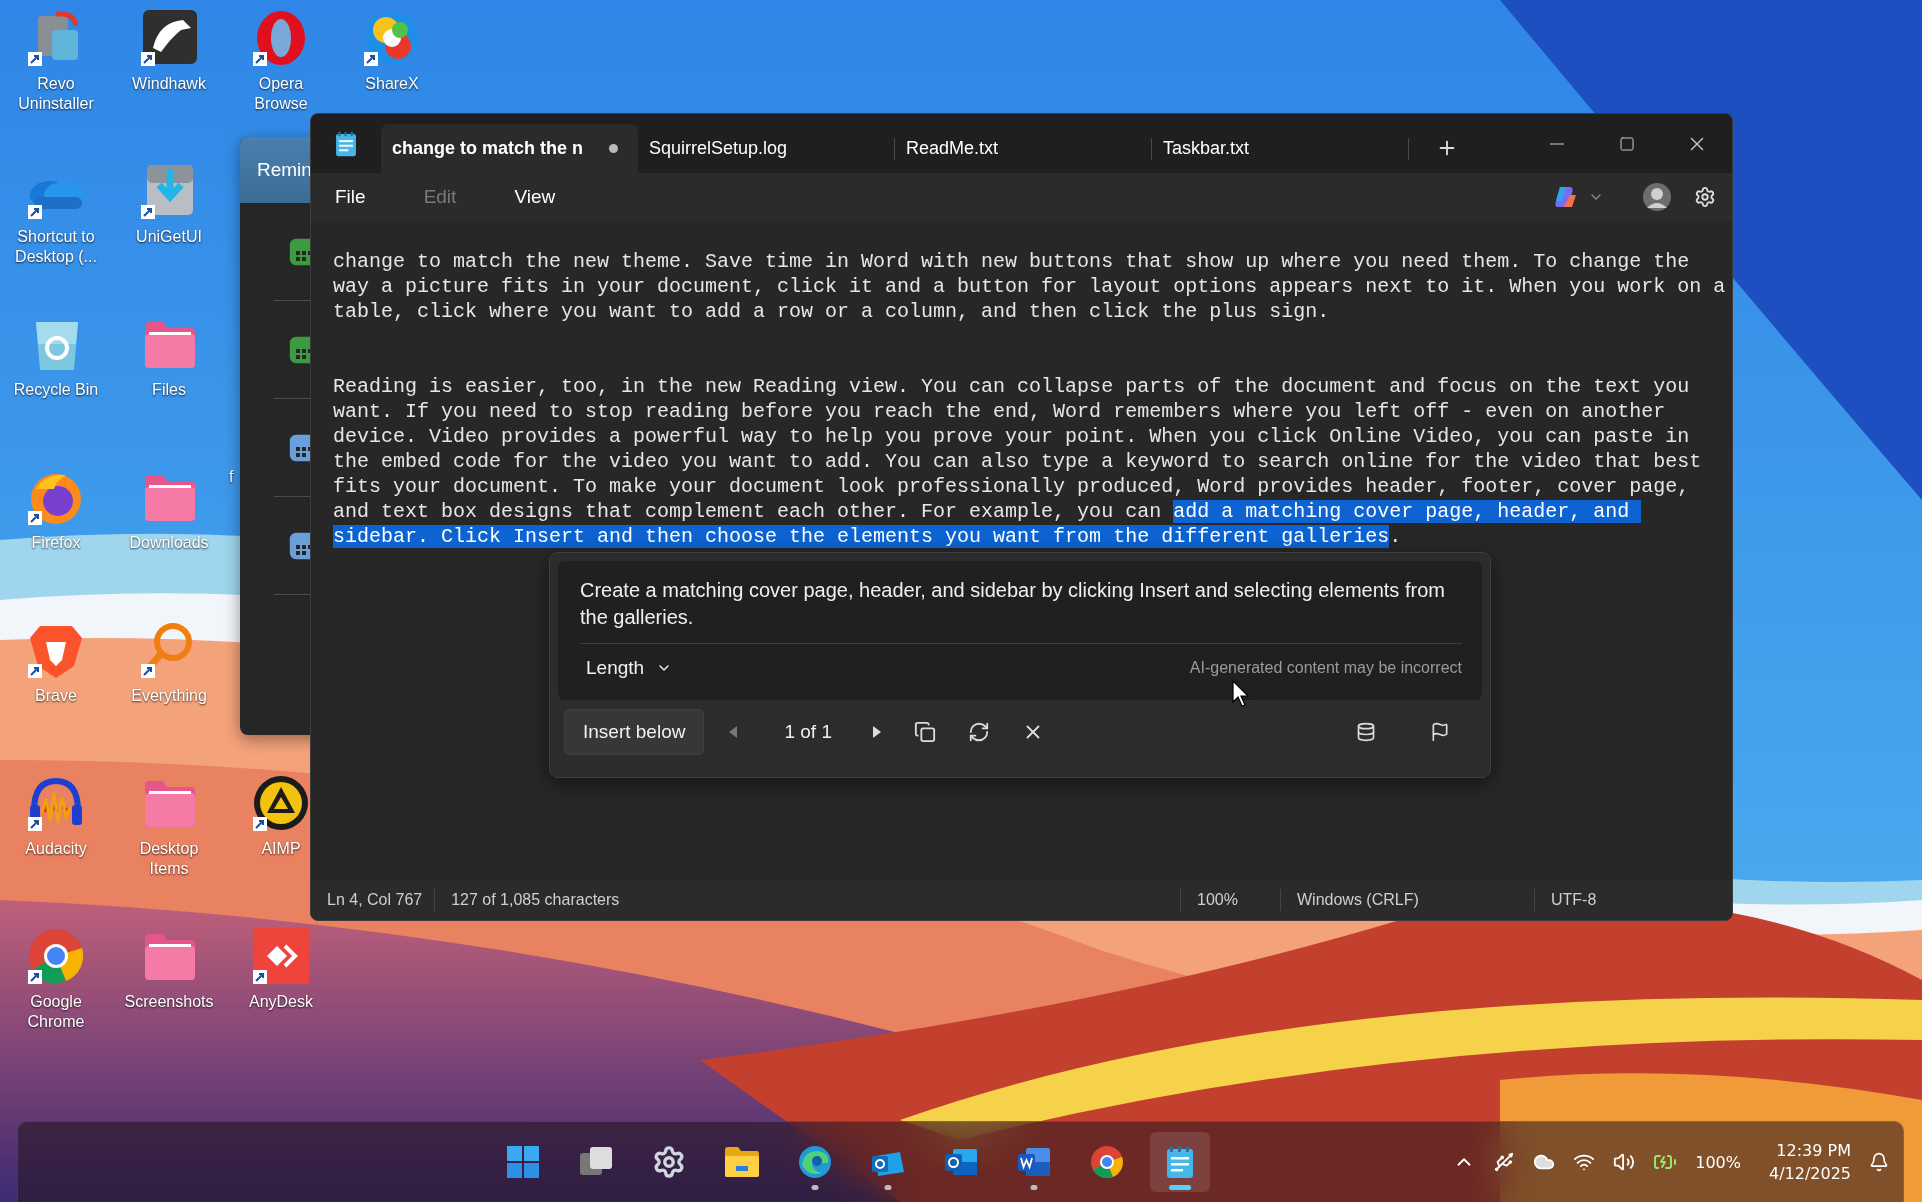 The height and width of the screenshot is (1202, 1922). Describe the element at coordinates (56, 696) in the screenshot. I see `desktop-icon-label: Brave` at that location.